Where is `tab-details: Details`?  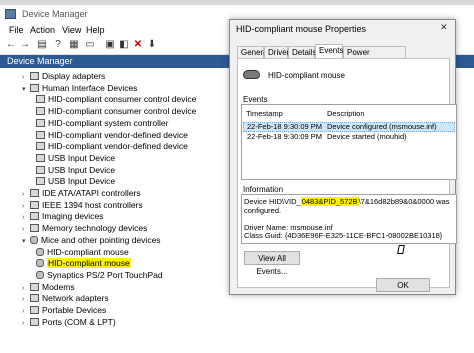 tab-details: Details is located at coordinates (302, 52).